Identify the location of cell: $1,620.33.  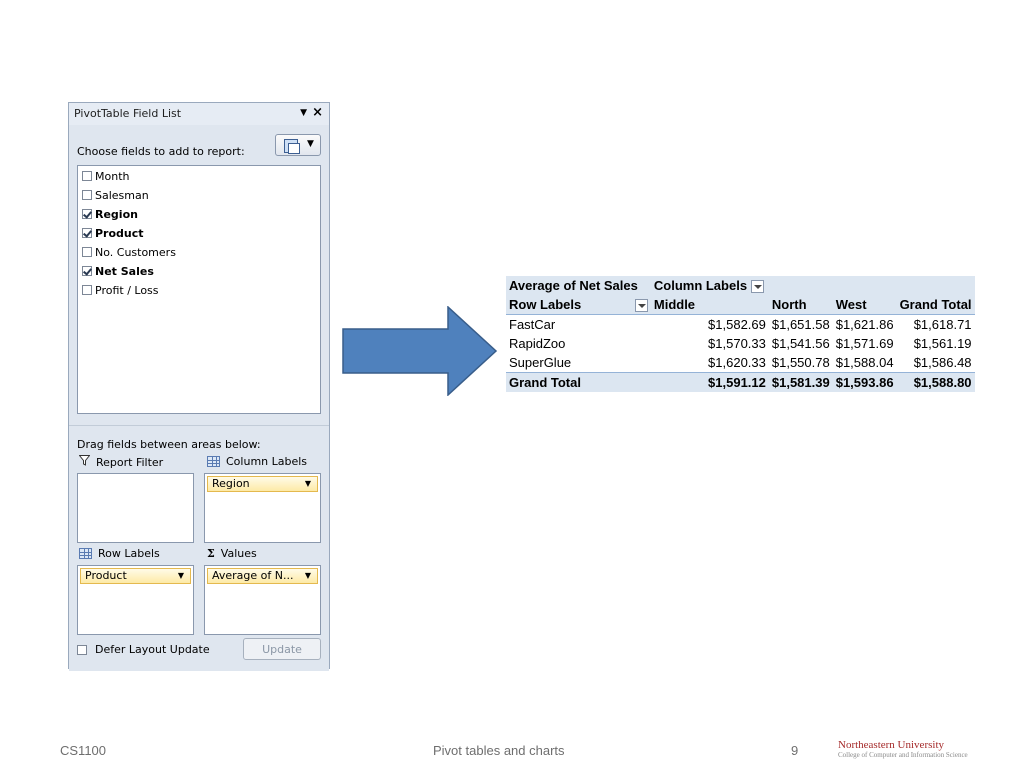
(737, 362).